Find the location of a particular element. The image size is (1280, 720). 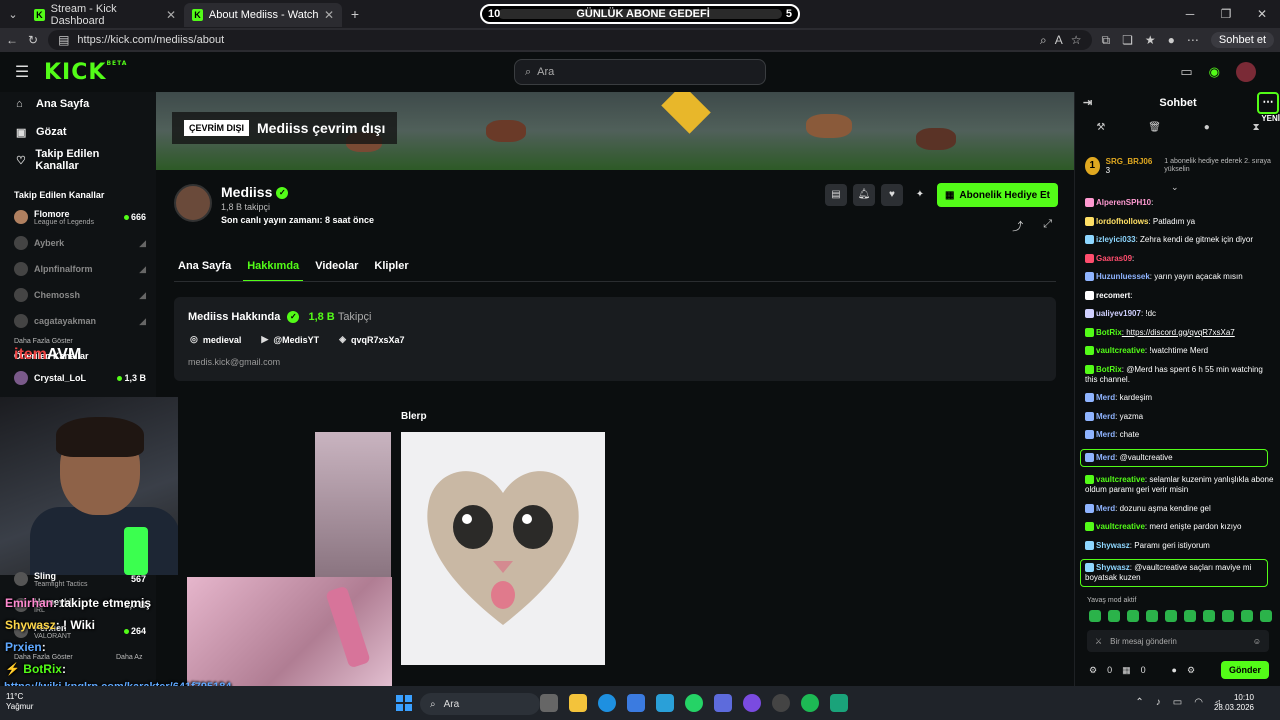

expand-icon: ⌄ is located at coordinates (1175, 187).